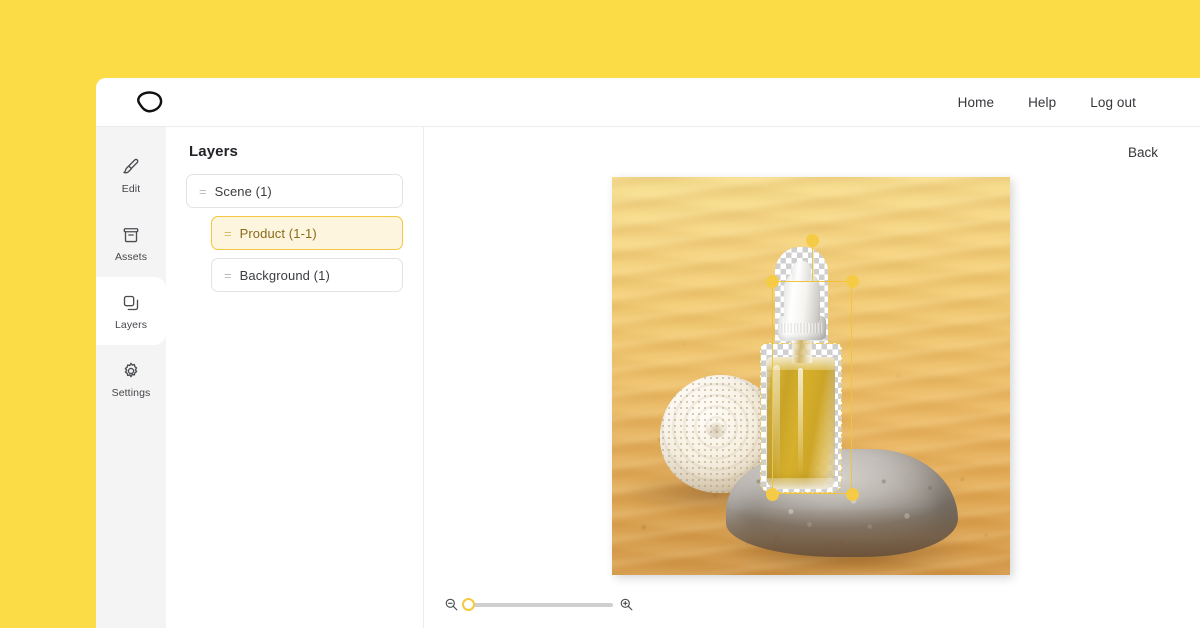 Image resolution: width=1200 pixels, height=628 pixels. I want to click on handle-bottom-left, so click(772, 494).